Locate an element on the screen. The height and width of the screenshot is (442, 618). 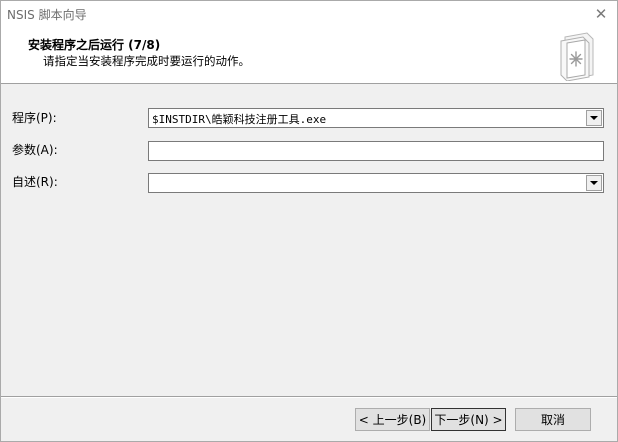
wizard-header: 安装程序之后运行 (7/8) 请指定当安装程序完成时要运行的动作。 is located at coordinates (309, 55).